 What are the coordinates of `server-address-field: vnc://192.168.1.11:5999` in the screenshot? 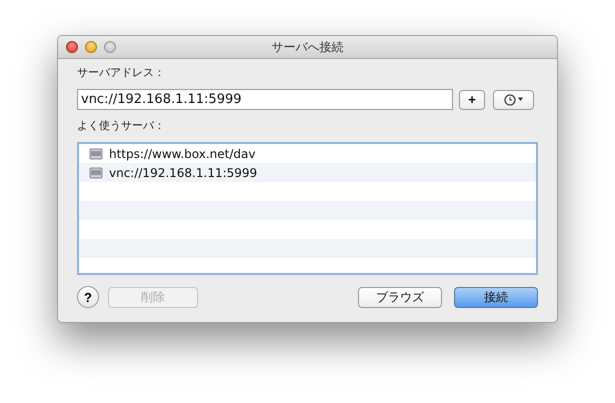 It's located at (265, 99).